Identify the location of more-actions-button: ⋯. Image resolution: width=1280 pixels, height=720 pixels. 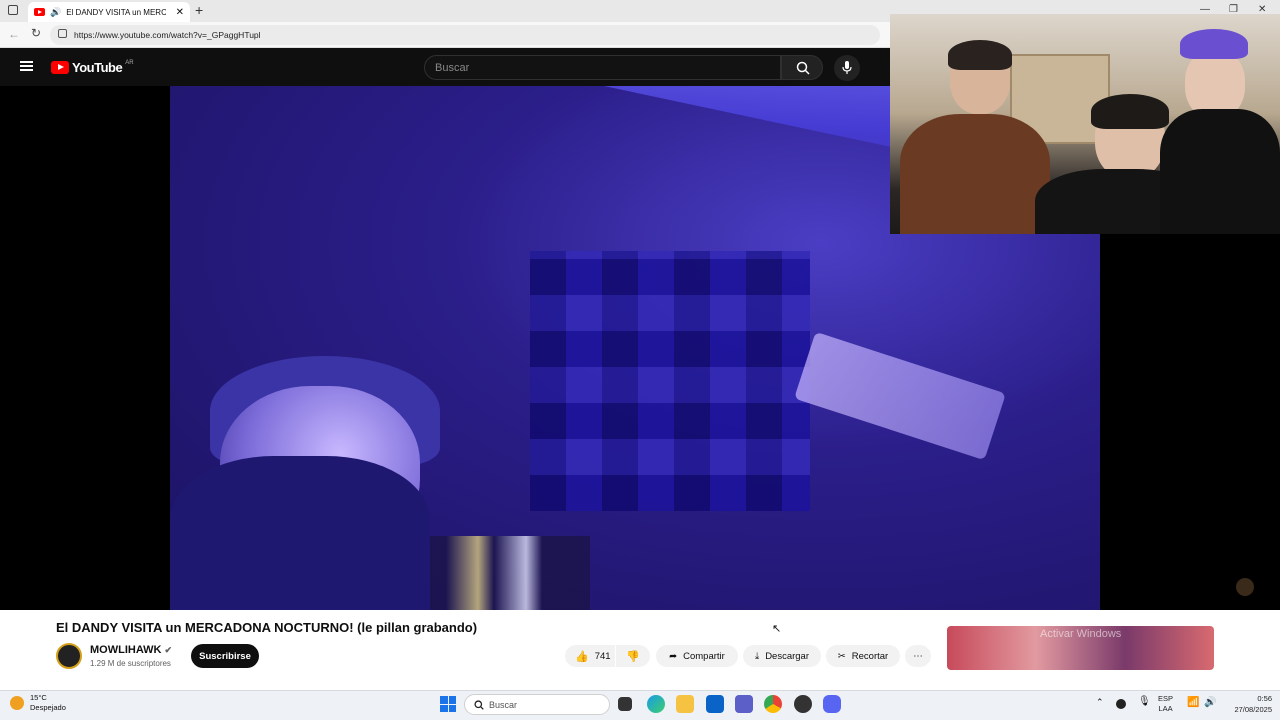
(918, 656).